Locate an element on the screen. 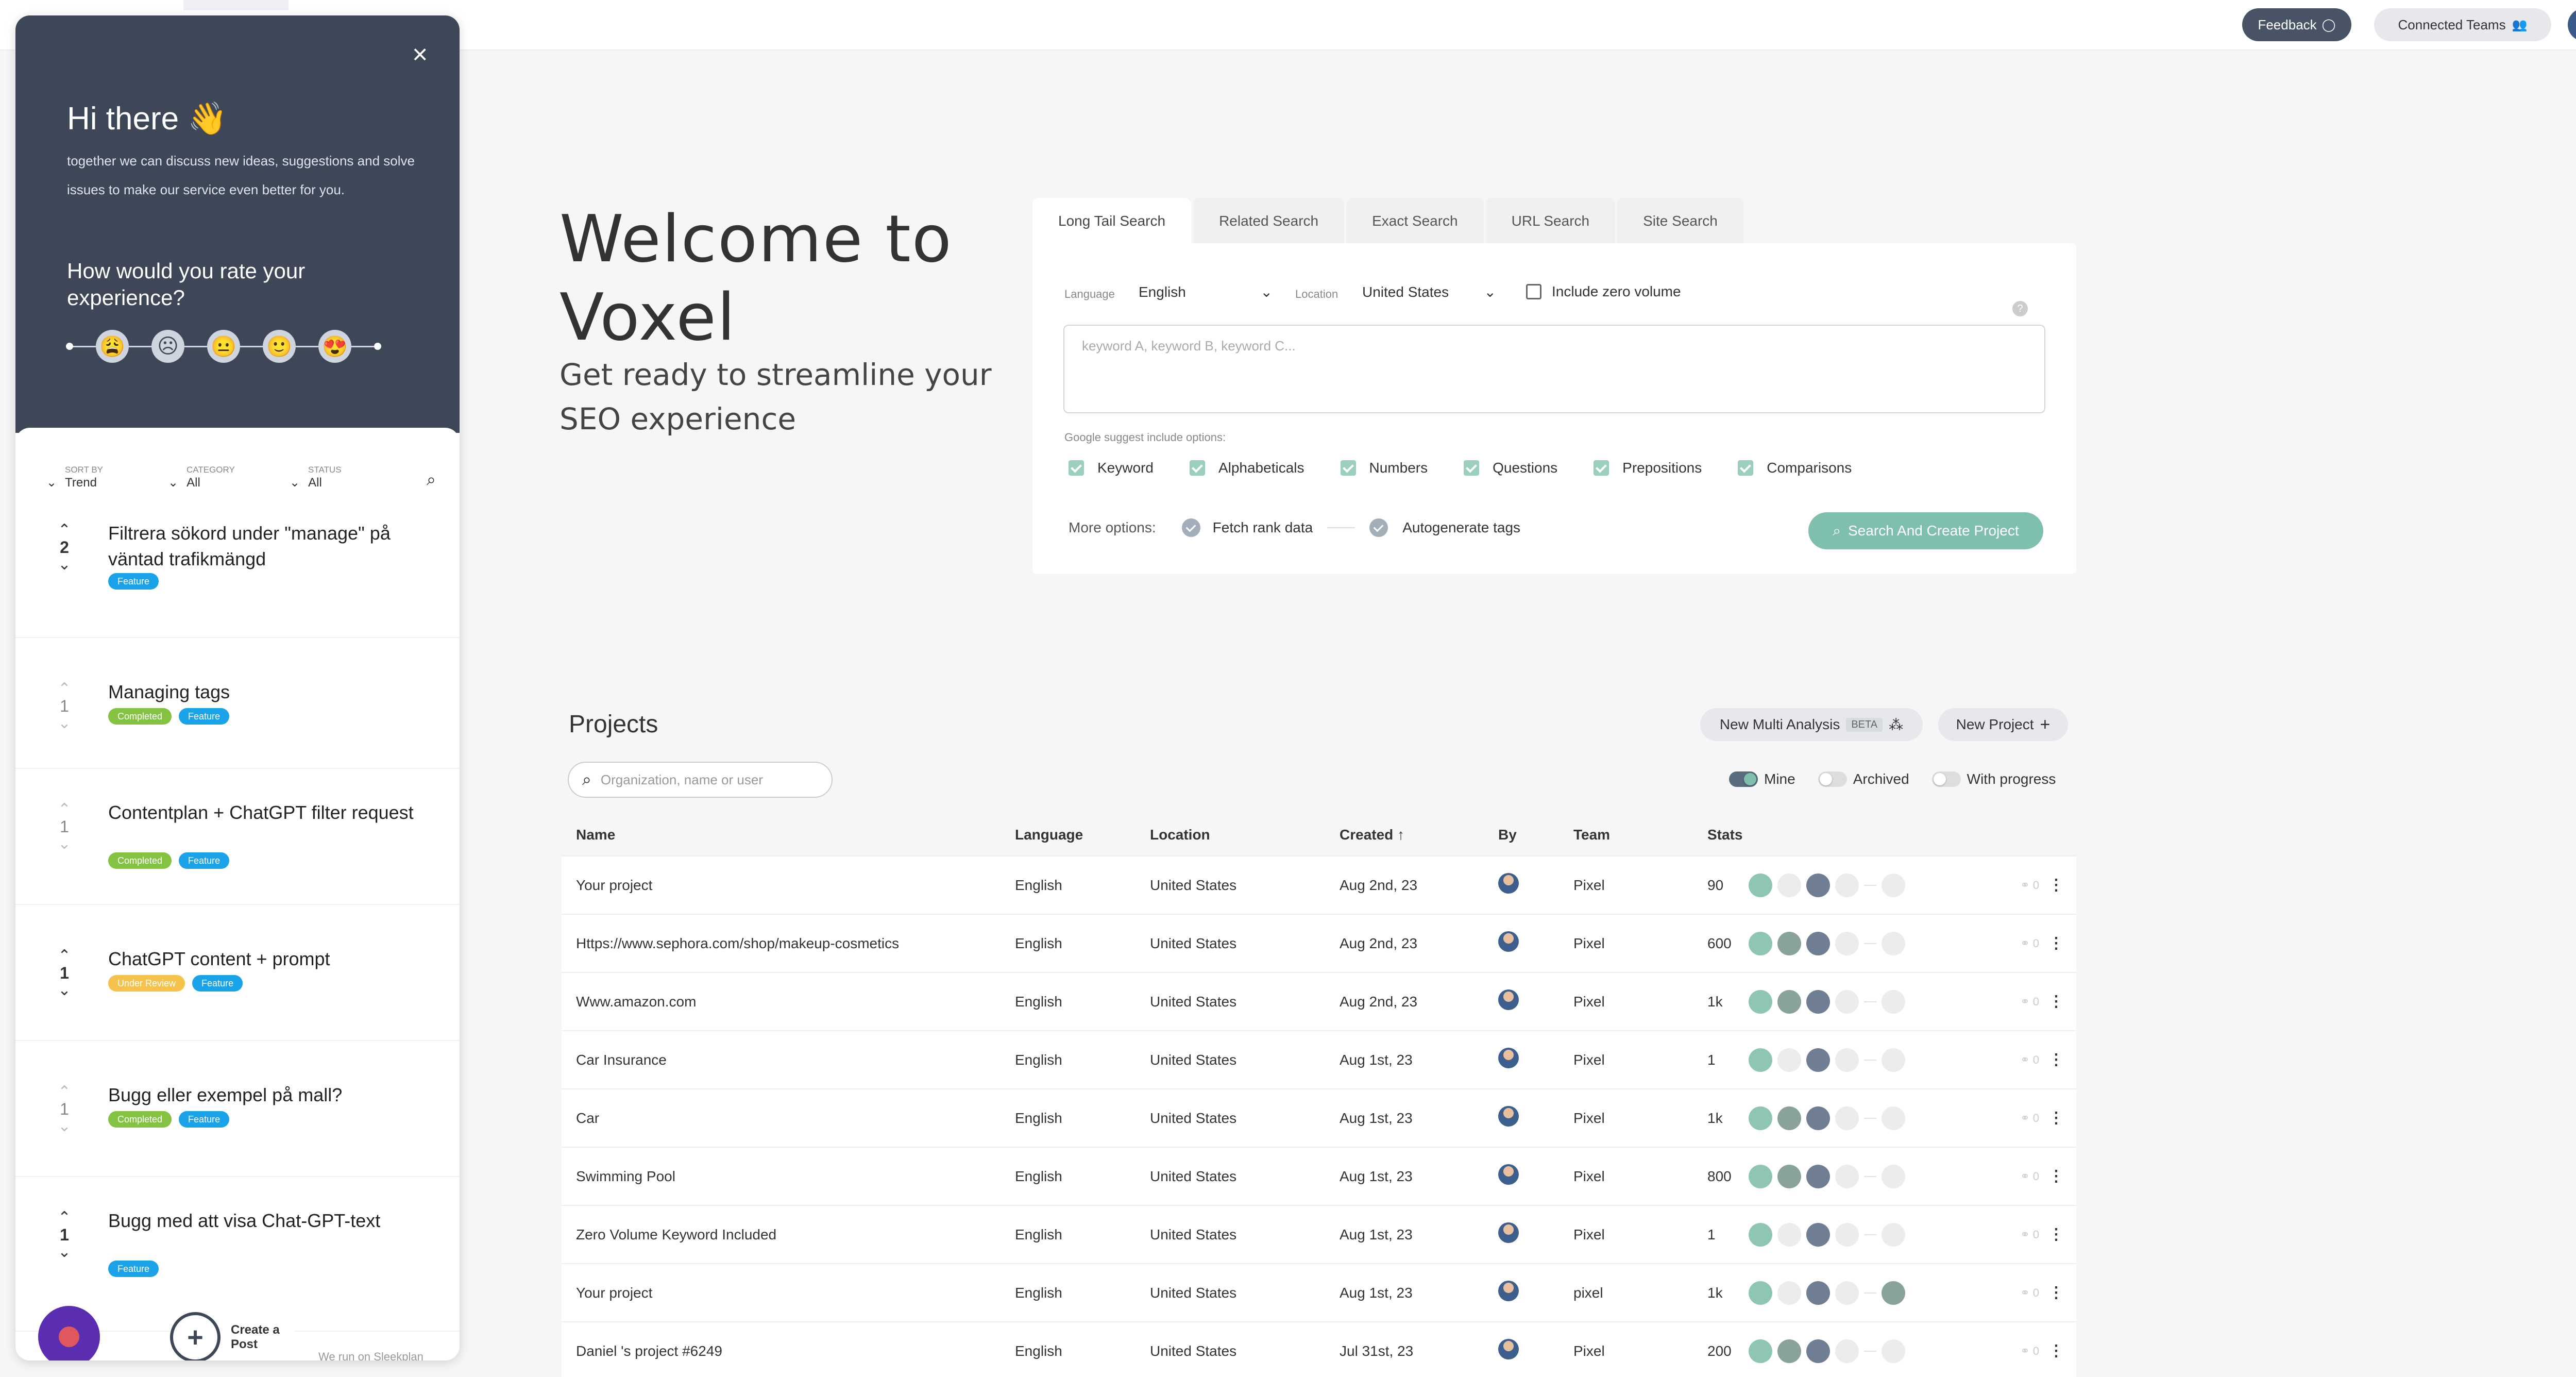  col-location: Location is located at coordinates (1245, 835).